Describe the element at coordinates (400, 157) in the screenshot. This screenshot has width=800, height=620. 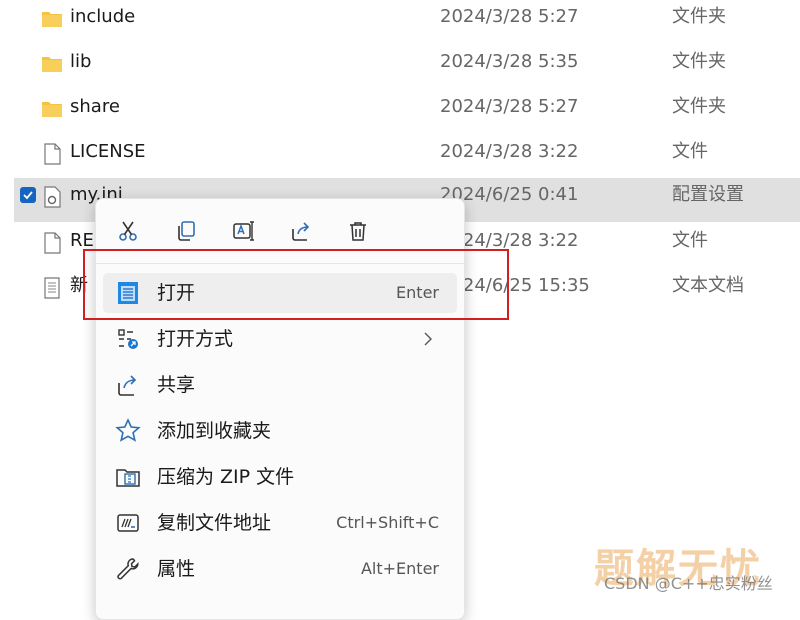
I see `file-row-license: LICENSE 2024/3/28 3:22 文件` at that location.